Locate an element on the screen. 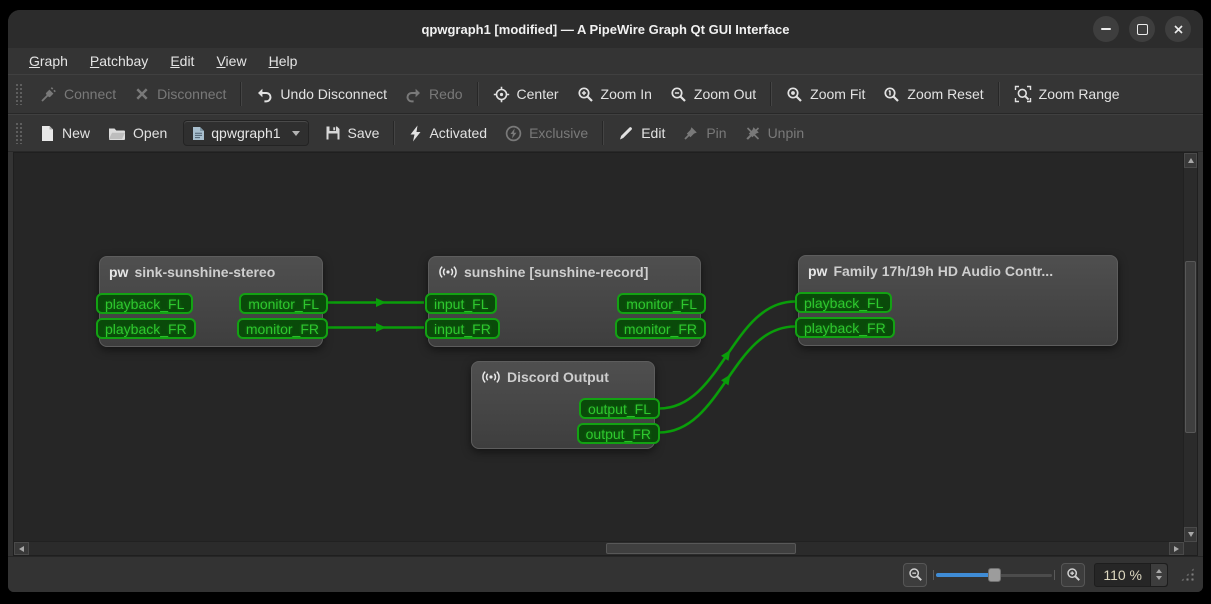 This screenshot has width=1211, height=604. broadcast-icon is located at coordinates (448, 272).